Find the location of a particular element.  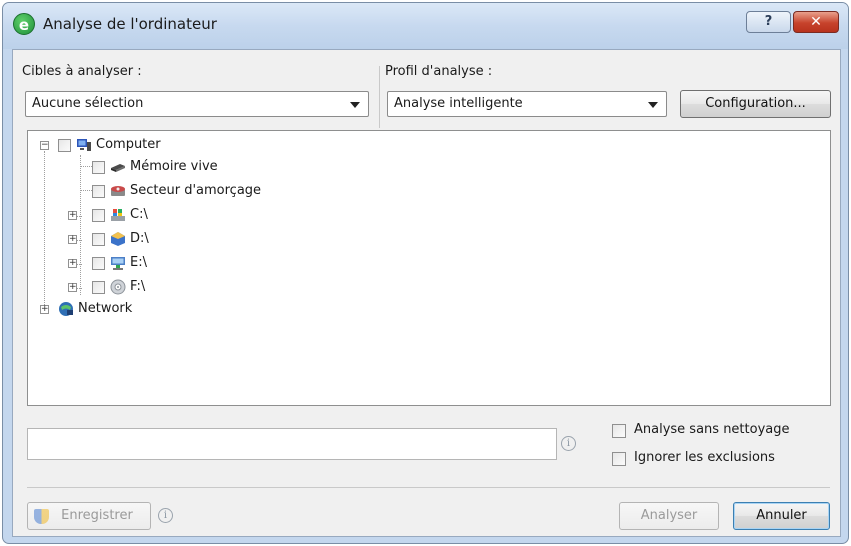

title-bar: e Analyse de l'ordinateur ? ✕ is located at coordinates (425, 26).